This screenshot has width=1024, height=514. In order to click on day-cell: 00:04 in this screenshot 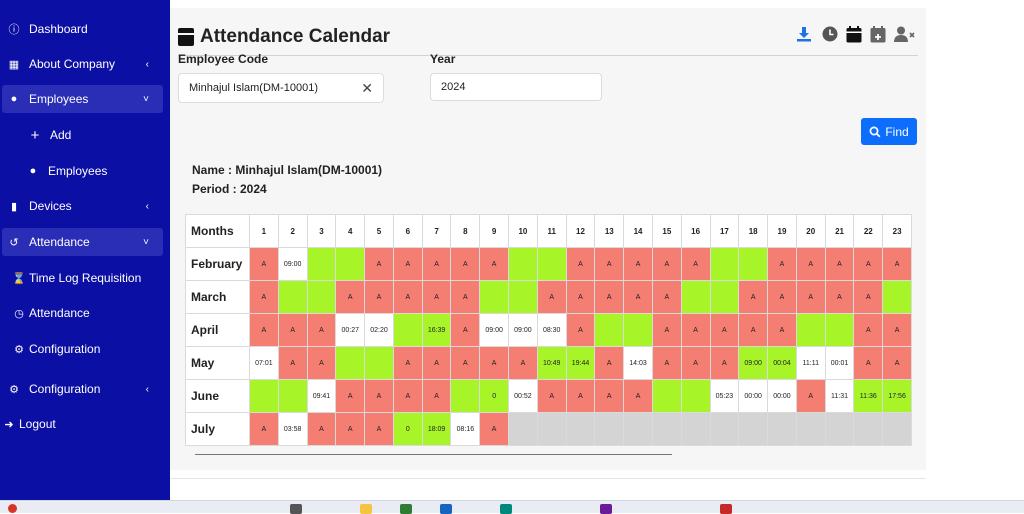, I will do `click(782, 363)`.